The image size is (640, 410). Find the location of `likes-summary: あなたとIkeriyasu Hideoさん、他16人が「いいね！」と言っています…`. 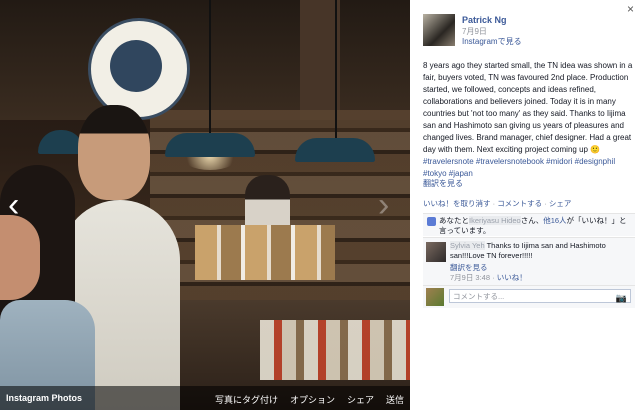

likes-summary: あなたとIkeriyasu Hideoさん、他16人が「いいね！」と言っています… is located at coordinates (529, 224).